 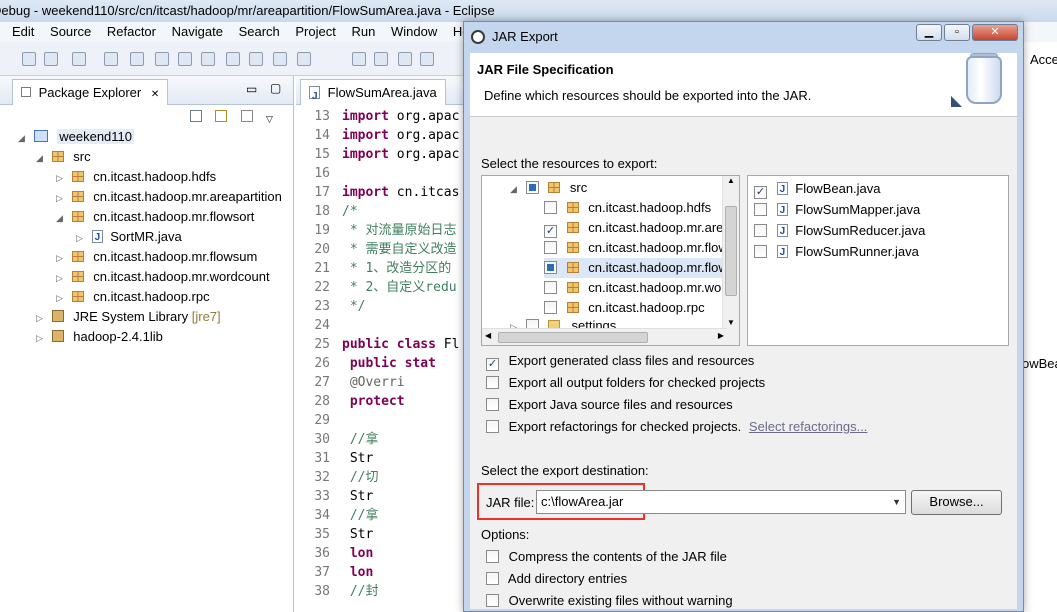 What do you see at coordinates (350, 382) in the screenshot?
I see `code-line: 27 @Overri` at bounding box center [350, 382].